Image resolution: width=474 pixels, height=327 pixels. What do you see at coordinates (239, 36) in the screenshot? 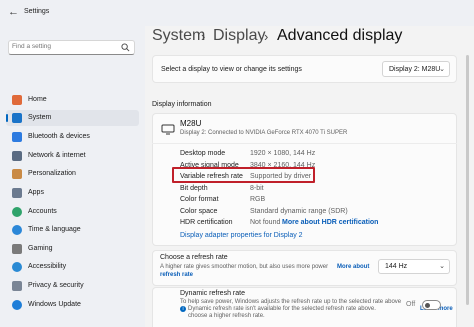
I see `breadcrumb-display: Display` at bounding box center [239, 36].